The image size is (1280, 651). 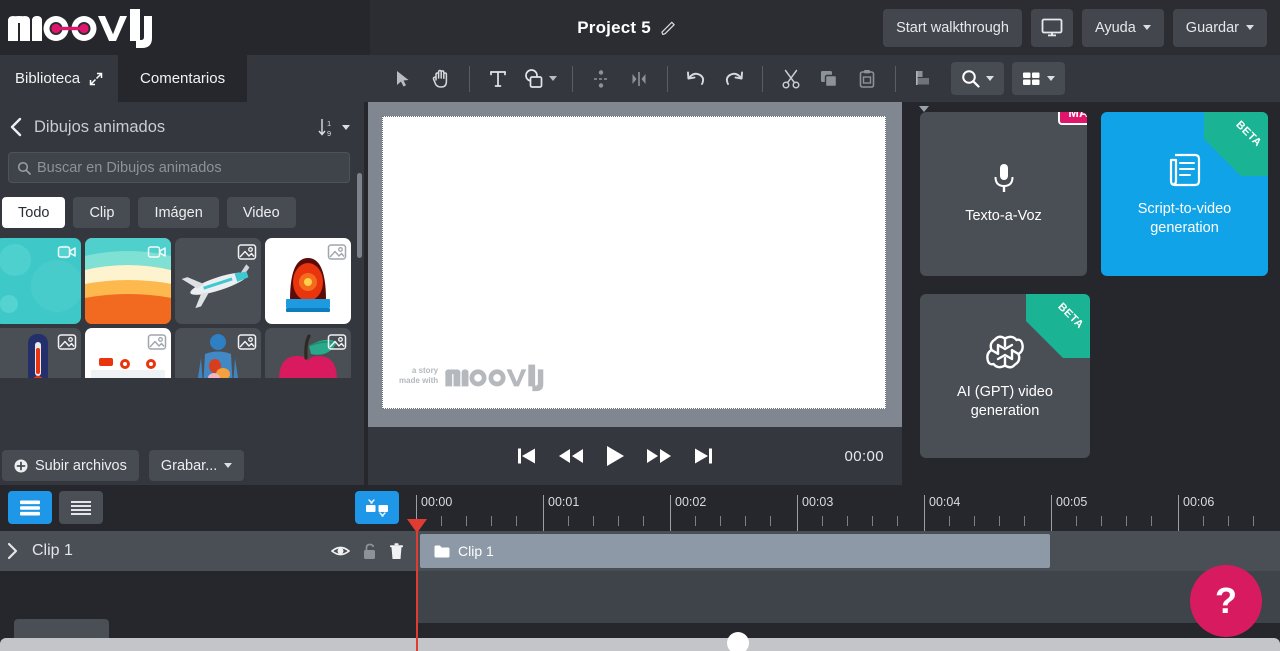 I want to click on text-tool, so click(x=498, y=79).